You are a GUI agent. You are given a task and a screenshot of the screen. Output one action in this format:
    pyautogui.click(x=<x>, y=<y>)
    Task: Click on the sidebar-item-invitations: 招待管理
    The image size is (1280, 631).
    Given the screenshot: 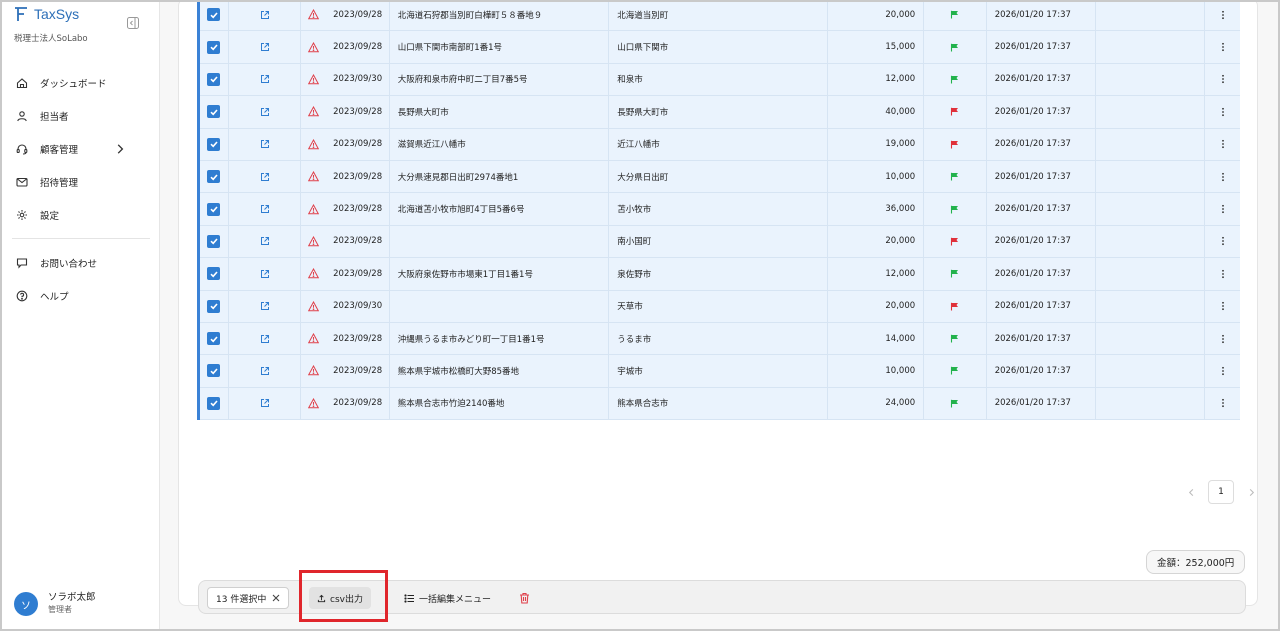 What is the action you would take?
    pyautogui.click(x=81, y=181)
    